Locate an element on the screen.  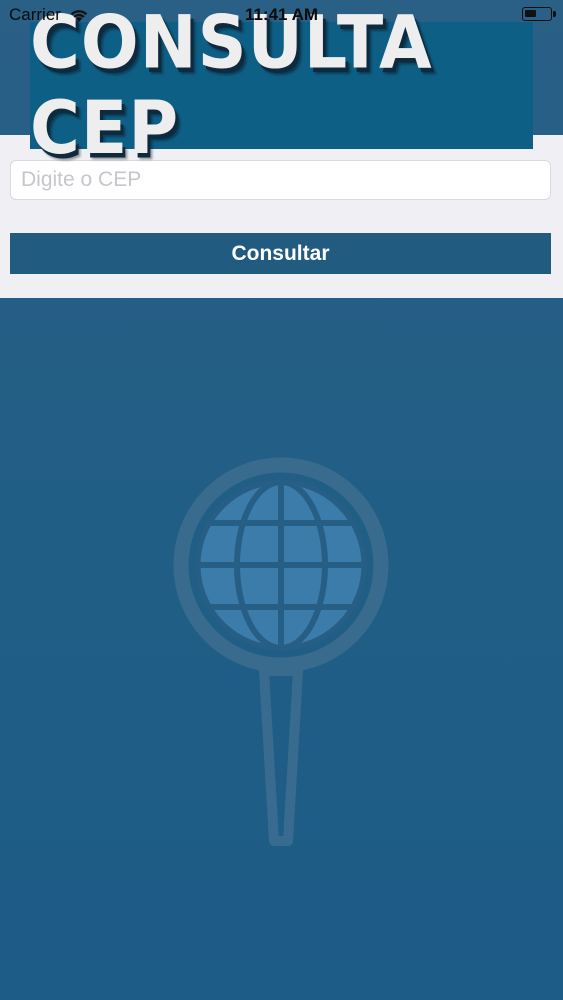
clock: 11:41 AM is located at coordinates (281, 14).